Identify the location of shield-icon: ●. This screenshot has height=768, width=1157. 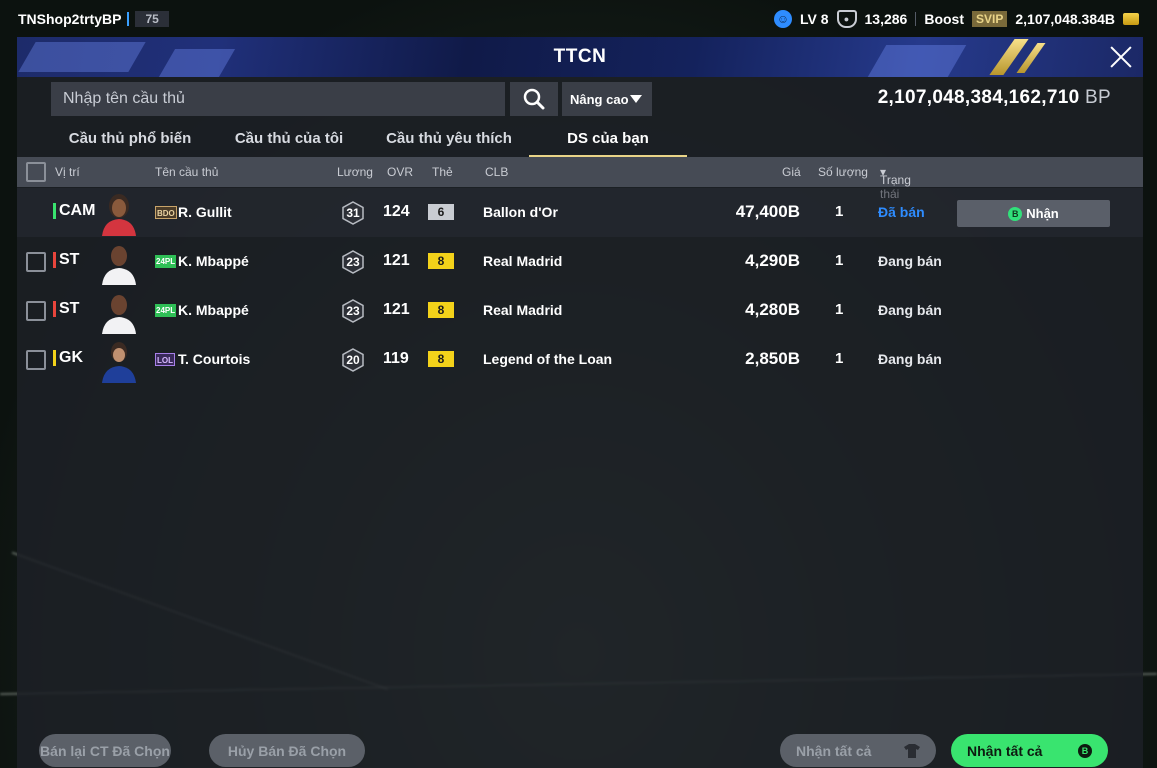
(846, 19).